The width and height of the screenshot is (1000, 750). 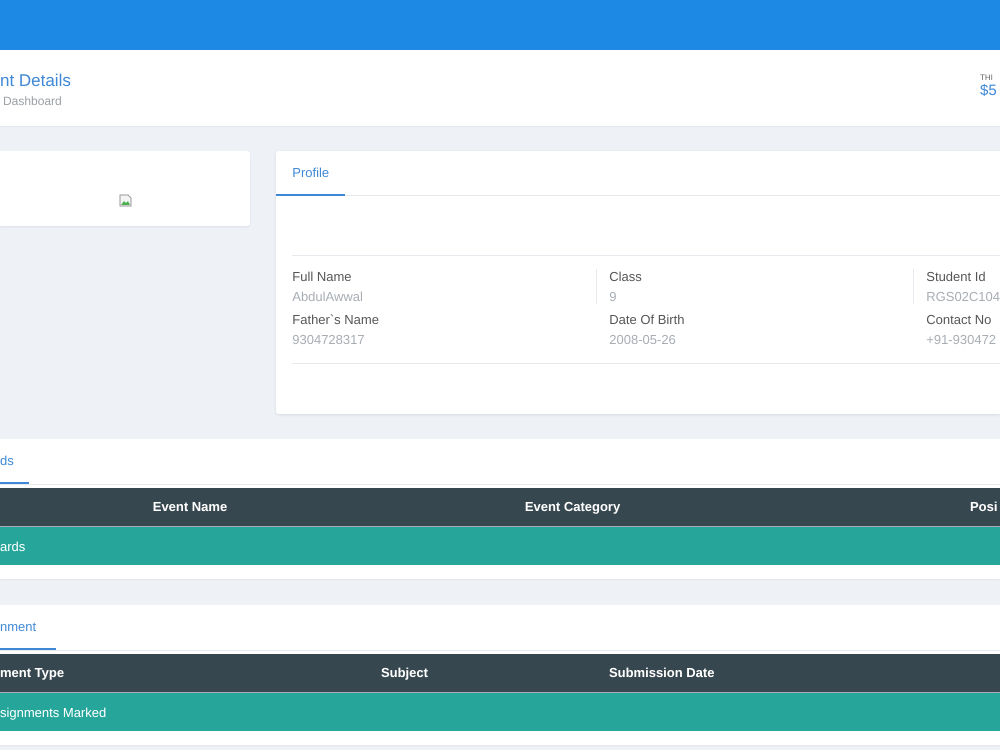 What do you see at coordinates (28, 627) in the screenshot?
I see `section-tab: nment` at bounding box center [28, 627].